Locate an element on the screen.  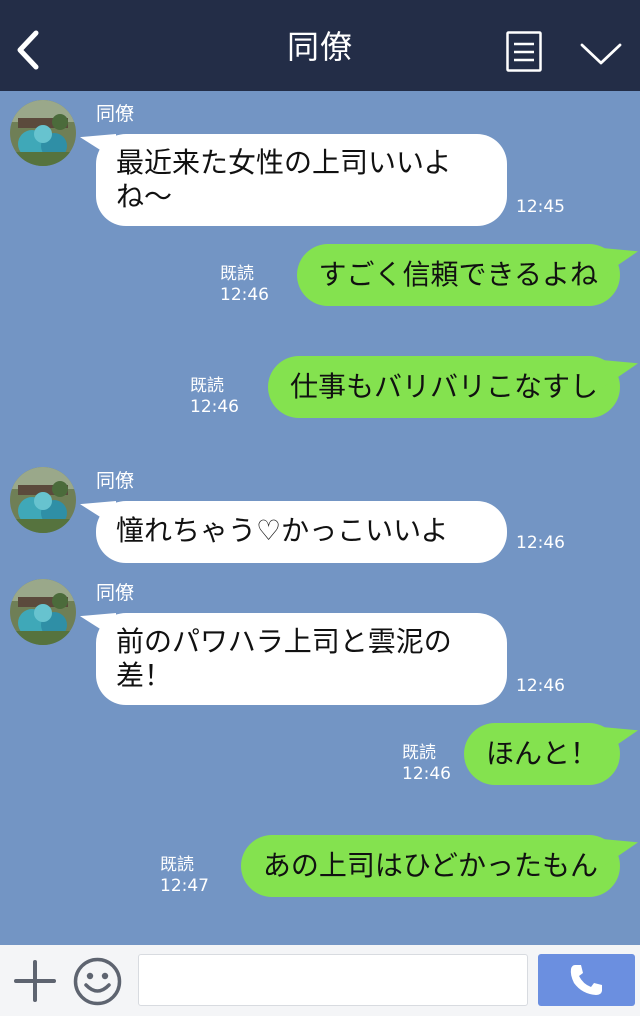
message-bubble: 憧れちゃう♡かっこいいよ is located at coordinates (301, 532).